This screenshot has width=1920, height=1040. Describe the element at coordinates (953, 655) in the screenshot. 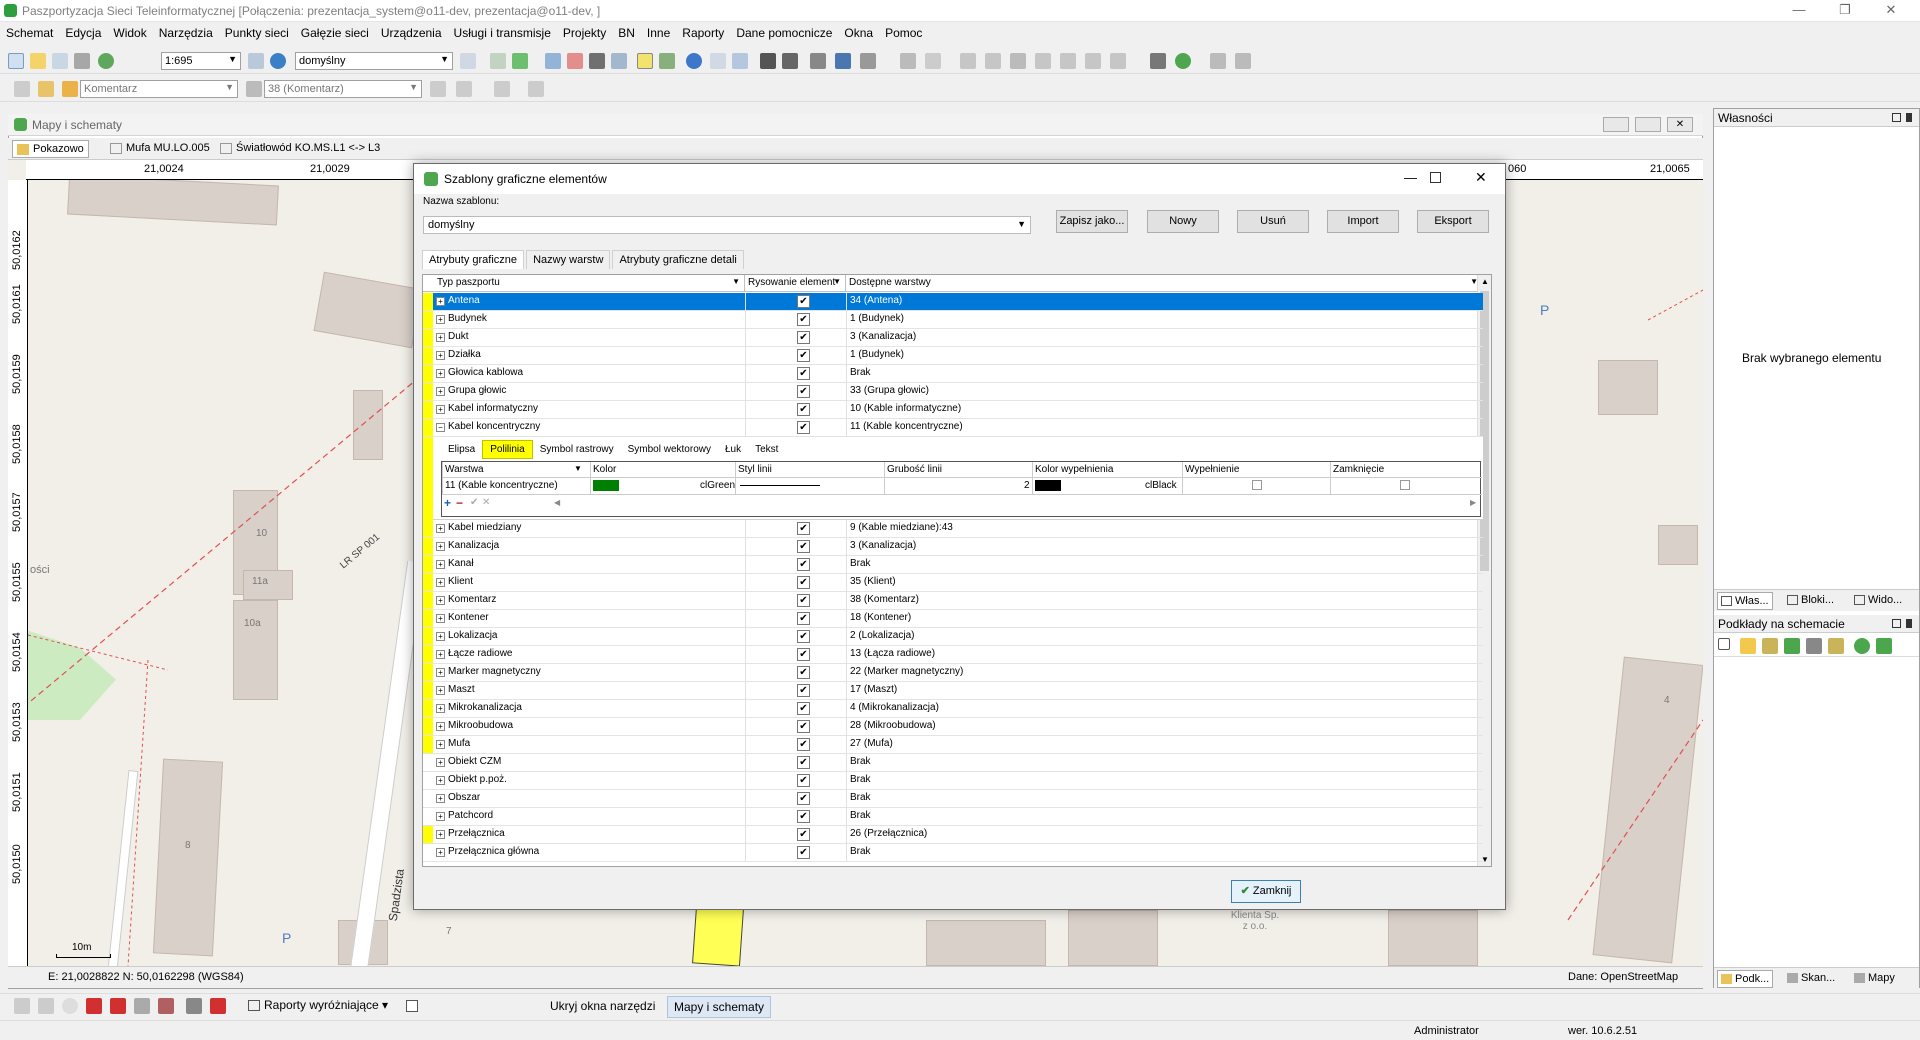

I see `table-row: + Łącze radiowe ✔ 13 (Łącza radiowe)` at that location.